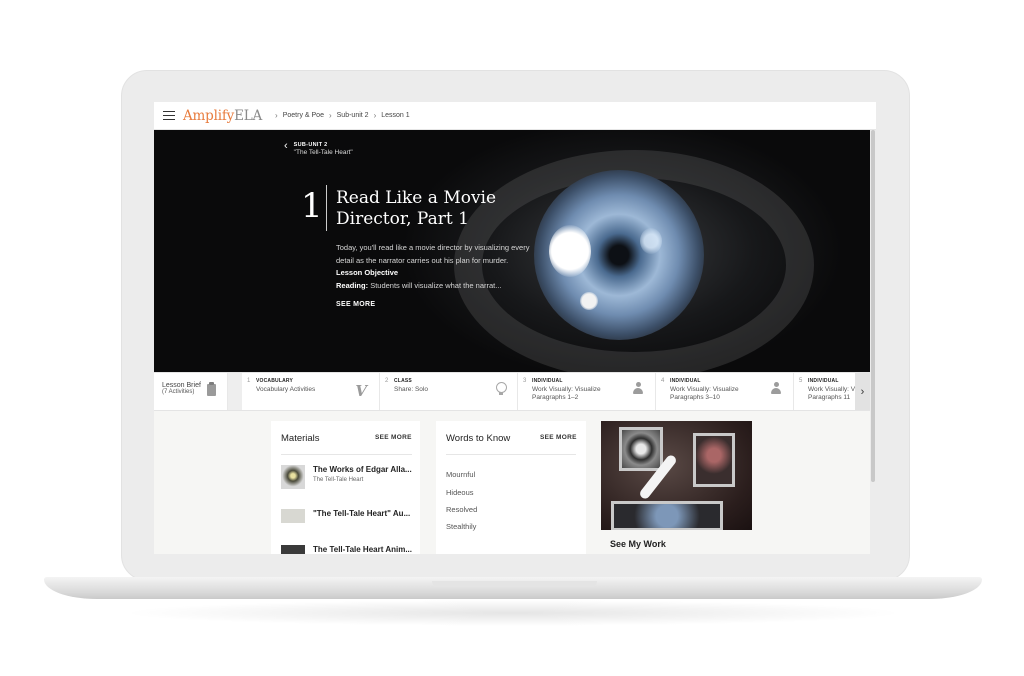  I want to click on materials-see-more: SEE MORE, so click(393, 437).